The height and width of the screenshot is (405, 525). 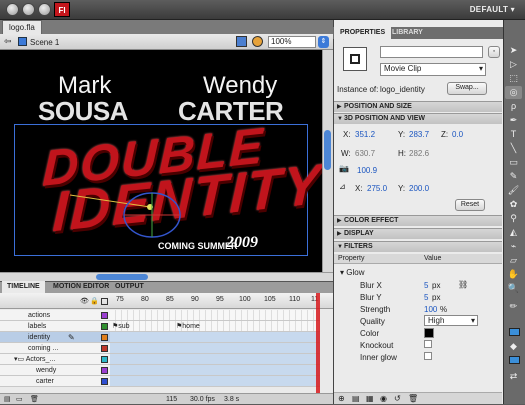 What do you see at coordinates (513, 78) in the screenshot?
I see `free-transform-tool-icon: ⬚` at bounding box center [513, 78].